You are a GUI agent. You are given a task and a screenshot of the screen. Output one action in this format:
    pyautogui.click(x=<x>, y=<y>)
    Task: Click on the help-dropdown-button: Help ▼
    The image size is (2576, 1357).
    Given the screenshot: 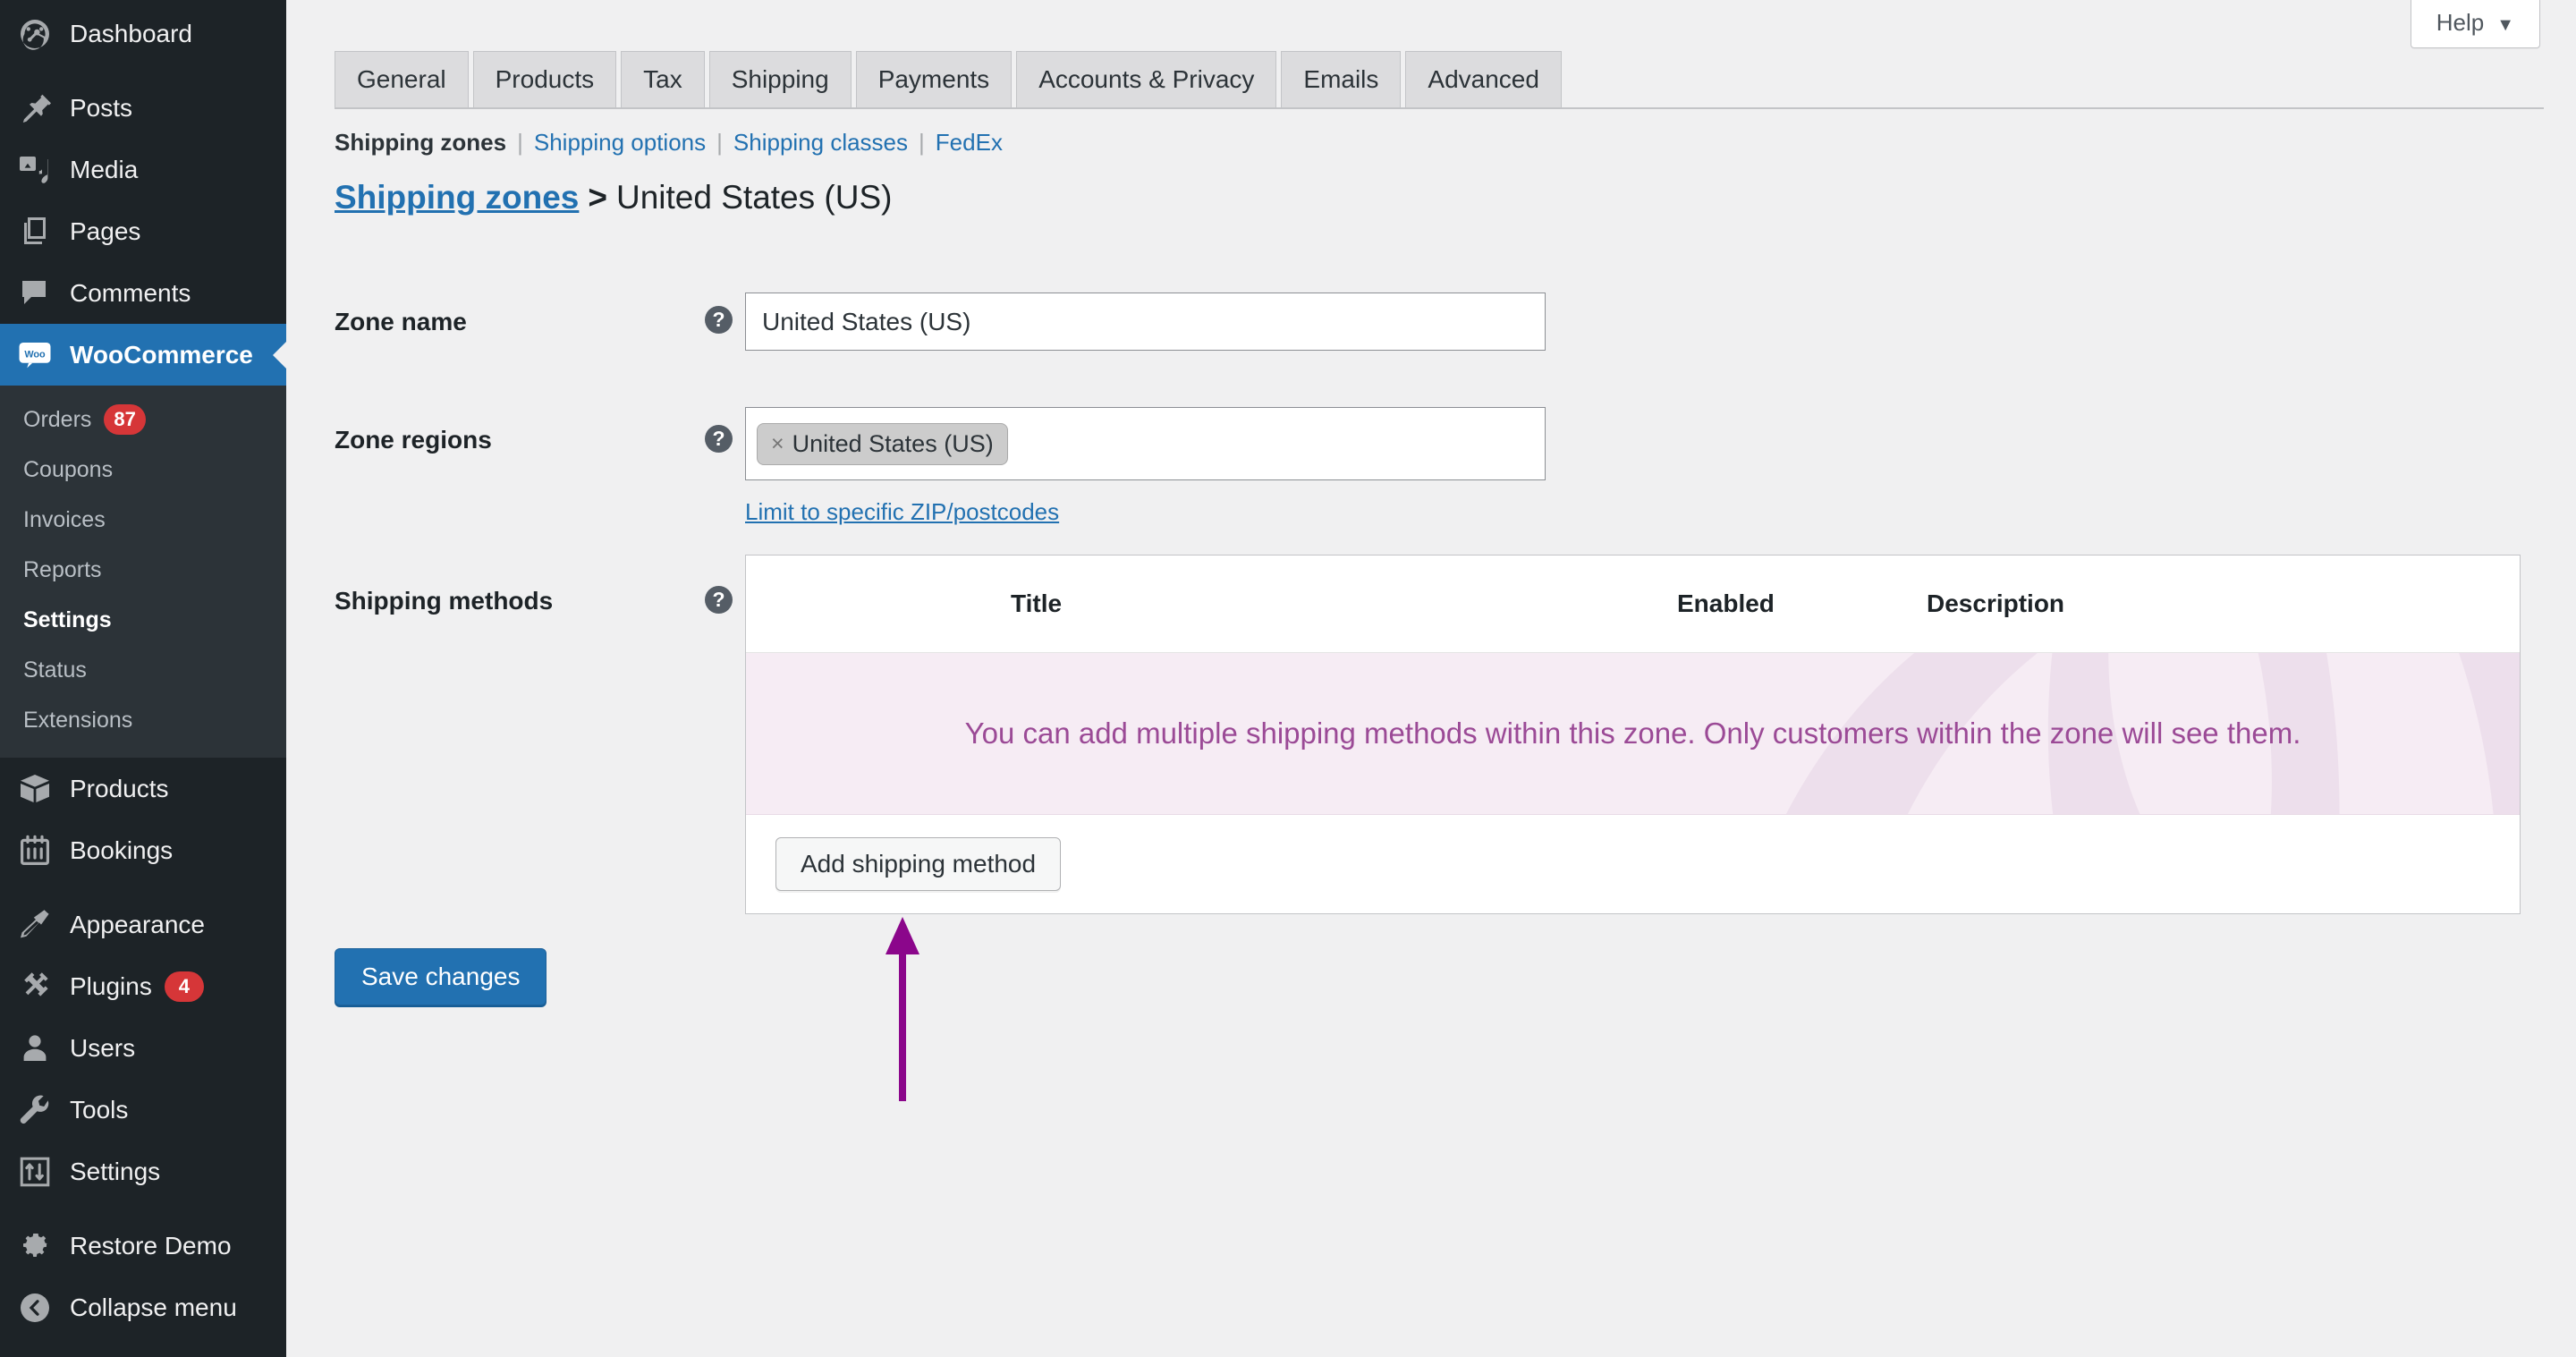 What is the action you would take?
    pyautogui.click(x=2475, y=24)
    